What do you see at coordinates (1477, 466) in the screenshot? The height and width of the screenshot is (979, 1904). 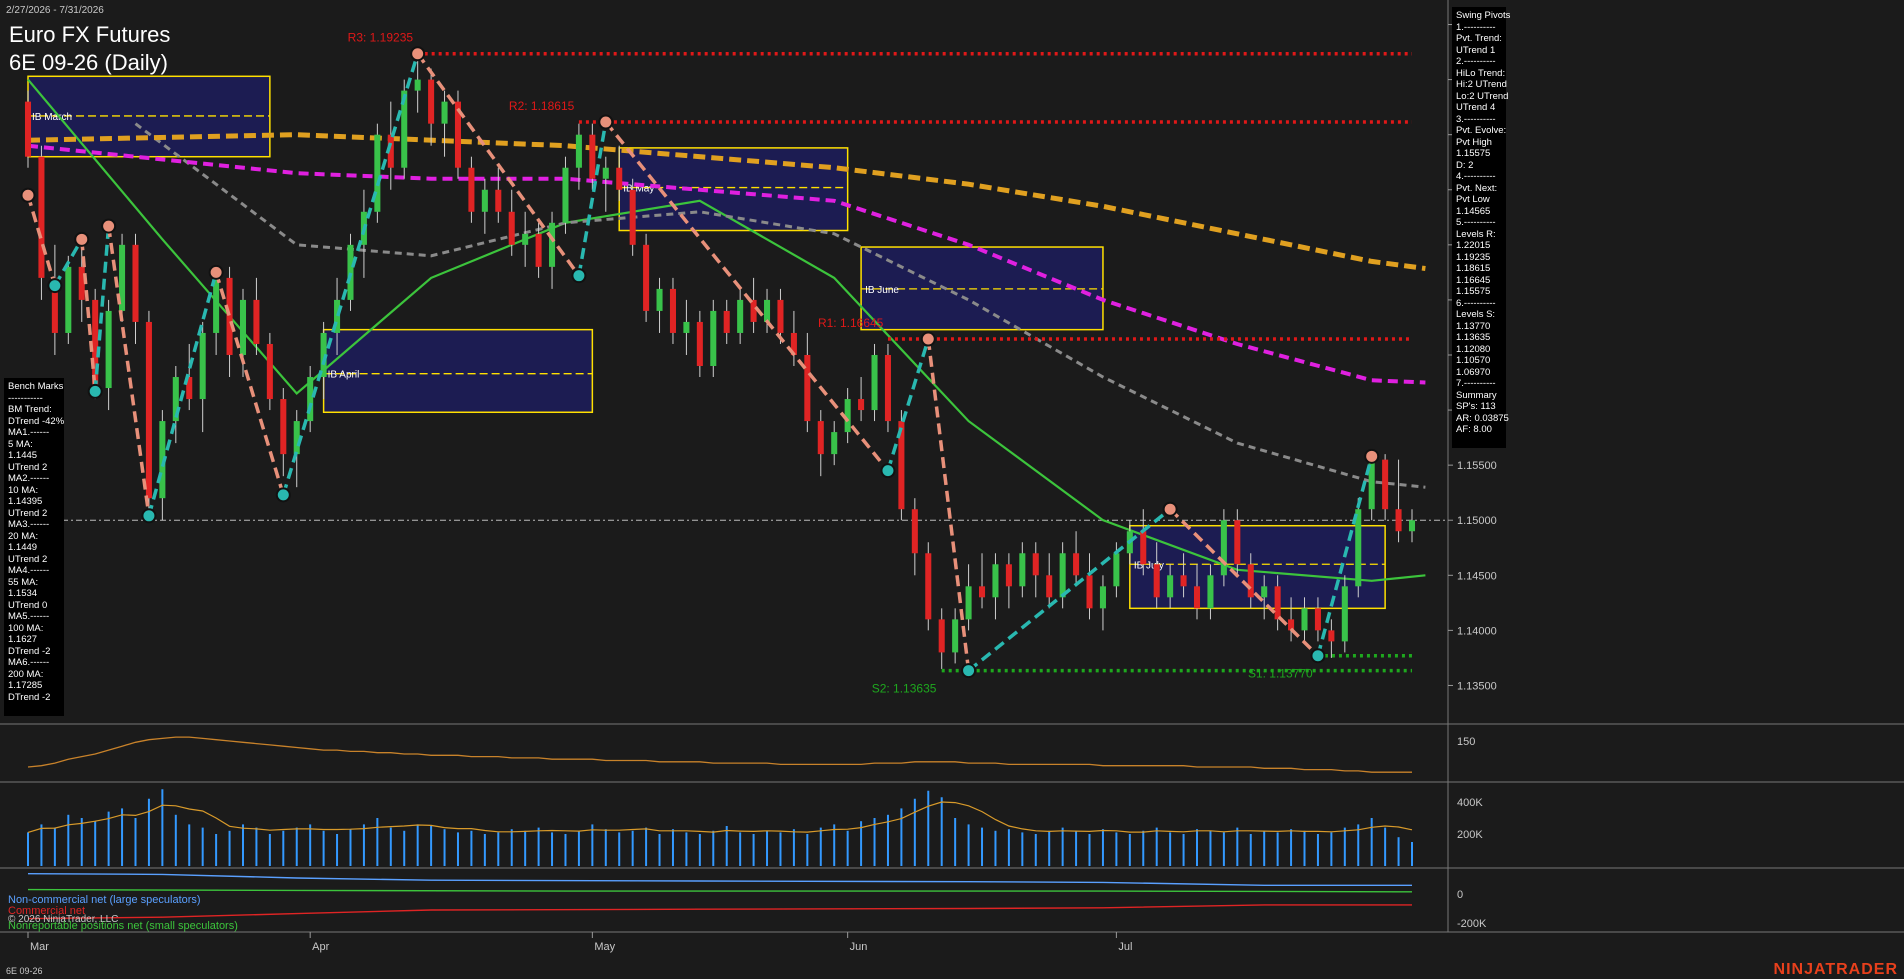 I see `y-tick-label: 1.15500` at bounding box center [1477, 466].